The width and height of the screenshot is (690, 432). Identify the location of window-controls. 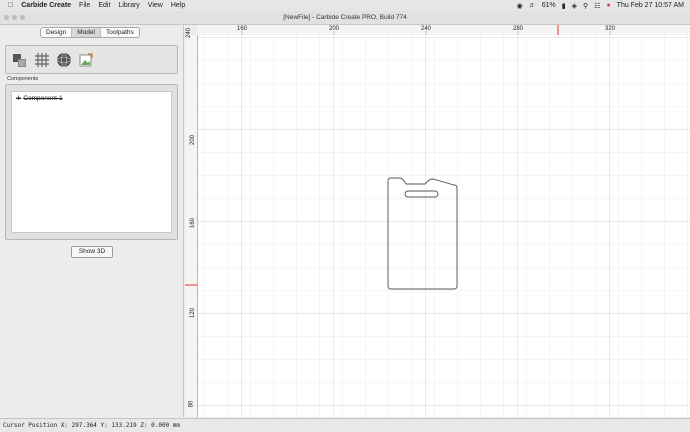
(14, 17).